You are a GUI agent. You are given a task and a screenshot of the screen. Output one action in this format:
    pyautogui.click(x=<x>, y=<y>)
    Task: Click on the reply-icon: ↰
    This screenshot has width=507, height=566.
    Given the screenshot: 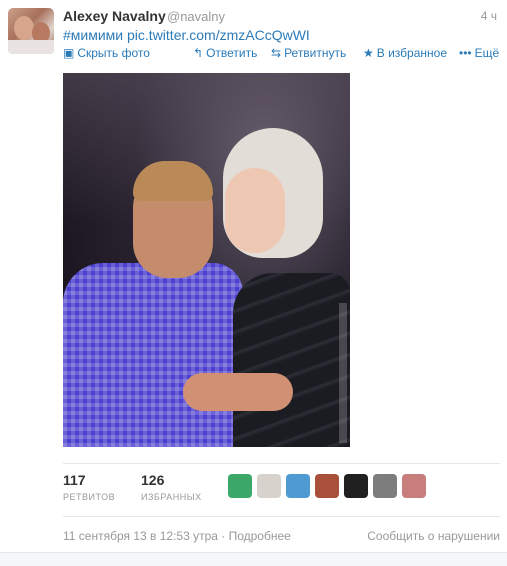 What is the action you would take?
    pyautogui.click(x=198, y=53)
    